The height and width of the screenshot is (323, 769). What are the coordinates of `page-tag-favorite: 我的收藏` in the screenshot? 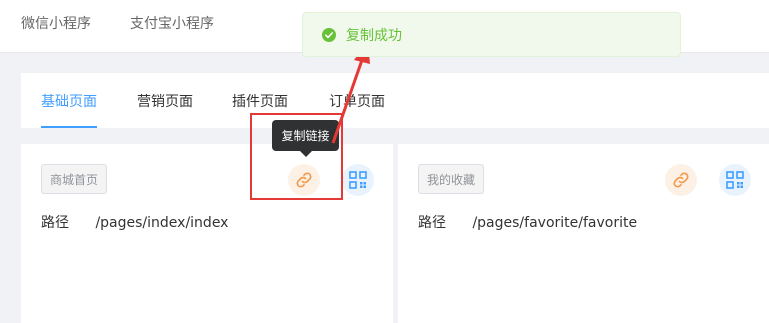 It's located at (451, 179).